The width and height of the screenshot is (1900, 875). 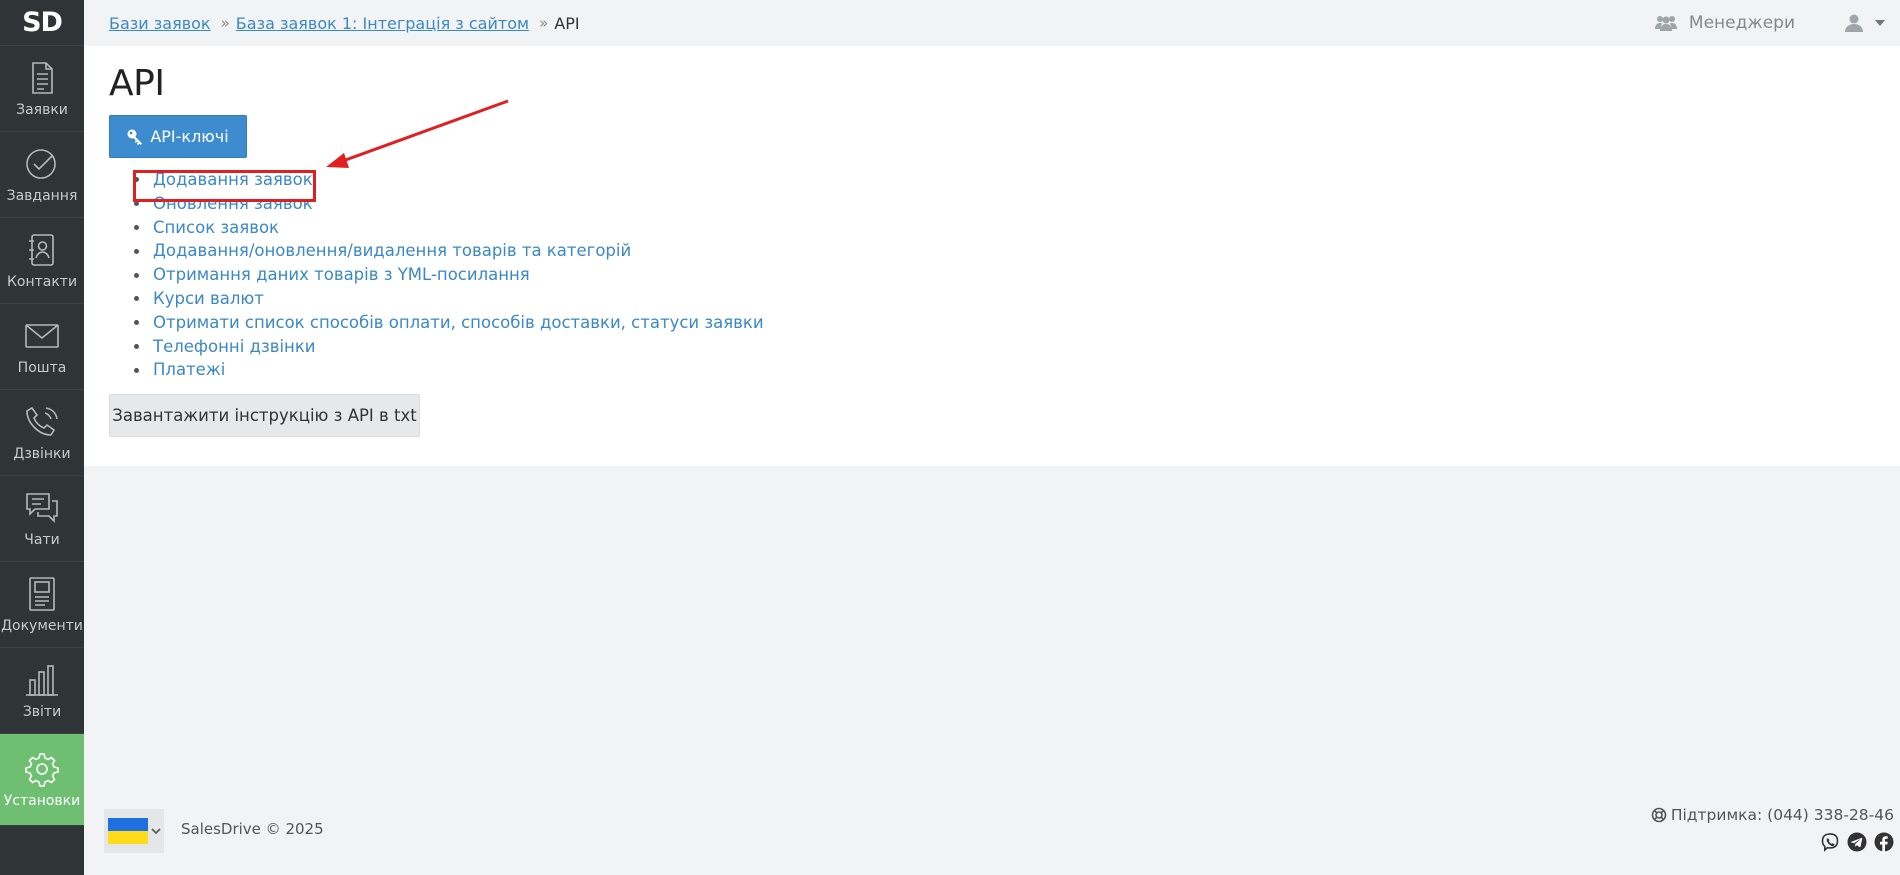 What do you see at coordinates (41, 249) in the screenshot?
I see `contacts-icon` at bounding box center [41, 249].